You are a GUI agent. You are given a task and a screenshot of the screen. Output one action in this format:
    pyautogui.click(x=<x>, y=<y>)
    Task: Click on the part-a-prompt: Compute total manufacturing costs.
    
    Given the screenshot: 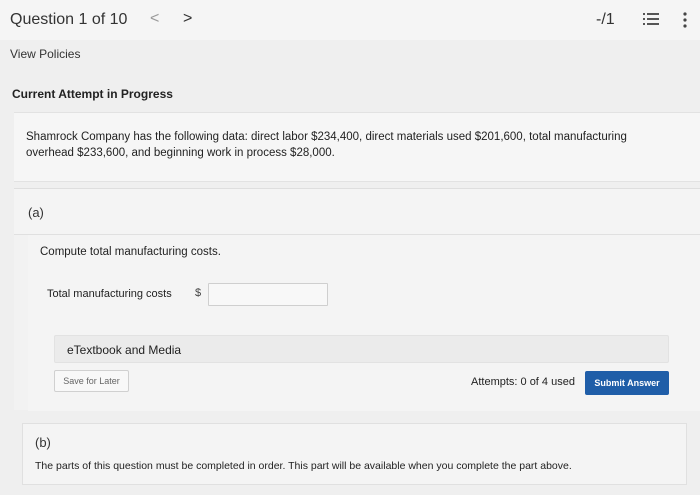 What is the action you would take?
    pyautogui.click(x=130, y=252)
    